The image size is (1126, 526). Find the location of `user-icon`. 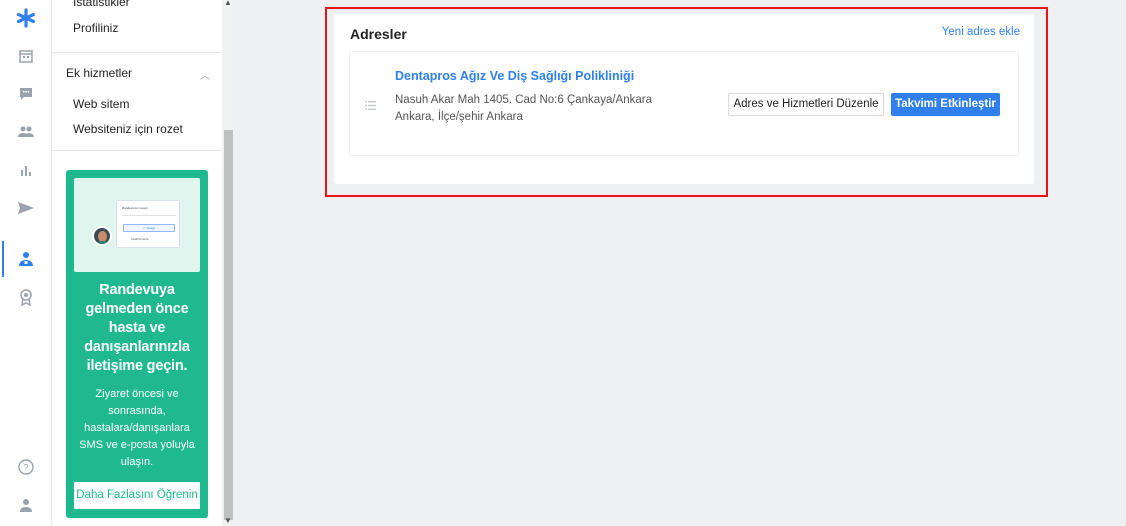

user-icon is located at coordinates (26, 505).